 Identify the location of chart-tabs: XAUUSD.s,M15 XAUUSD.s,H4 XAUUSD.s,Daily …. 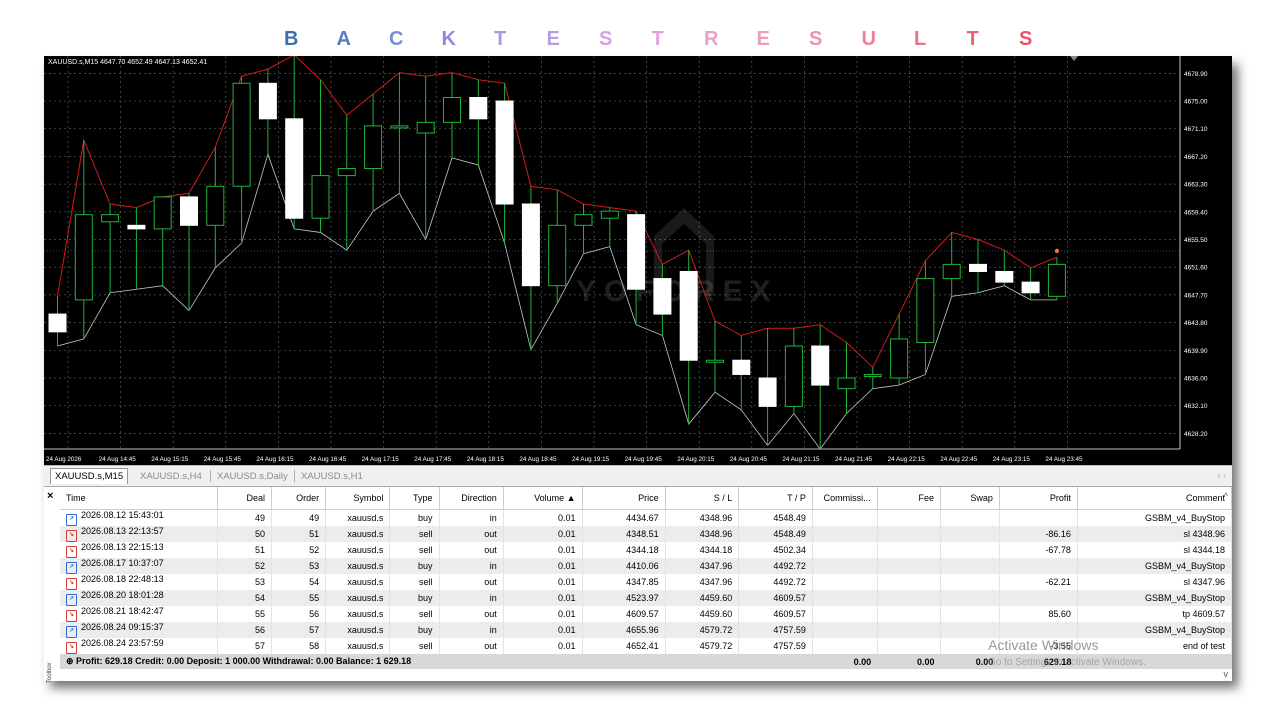
(638, 475).